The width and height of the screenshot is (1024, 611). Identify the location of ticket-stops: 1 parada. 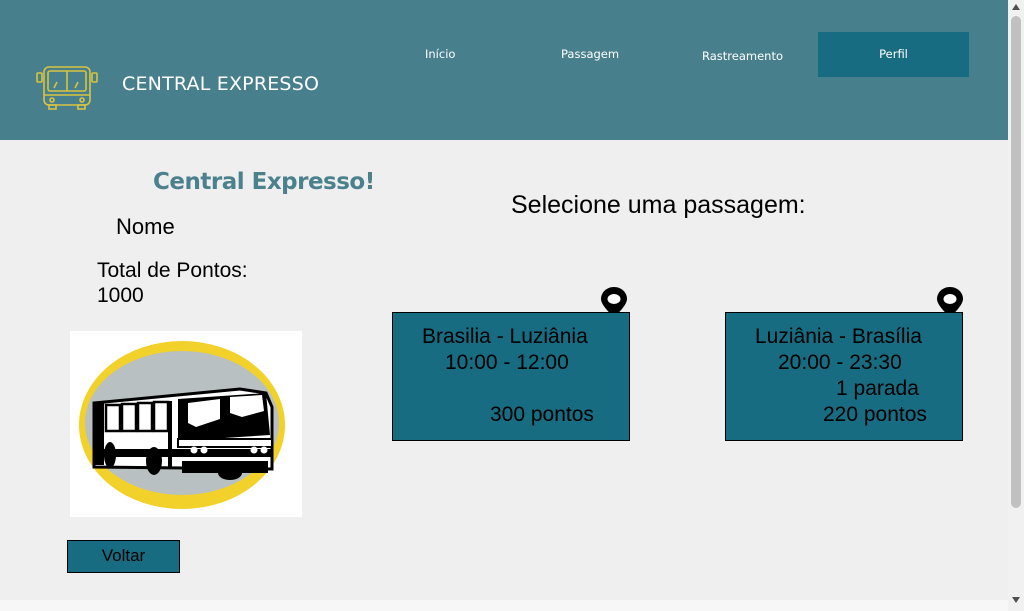
(877, 388).